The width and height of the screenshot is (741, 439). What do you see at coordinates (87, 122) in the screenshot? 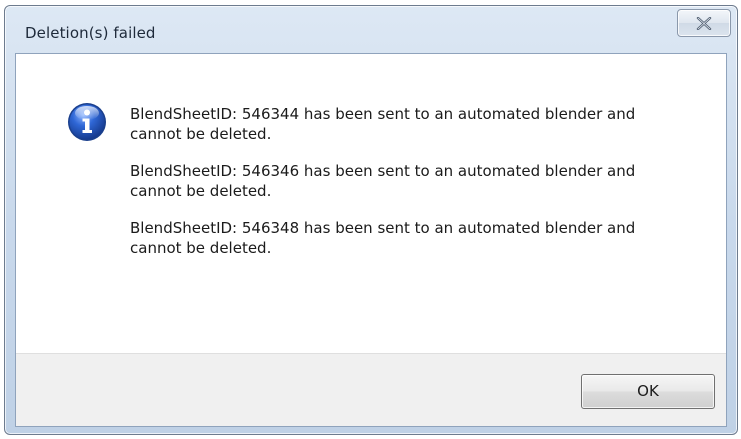
I see `info-icon` at bounding box center [87, 122].